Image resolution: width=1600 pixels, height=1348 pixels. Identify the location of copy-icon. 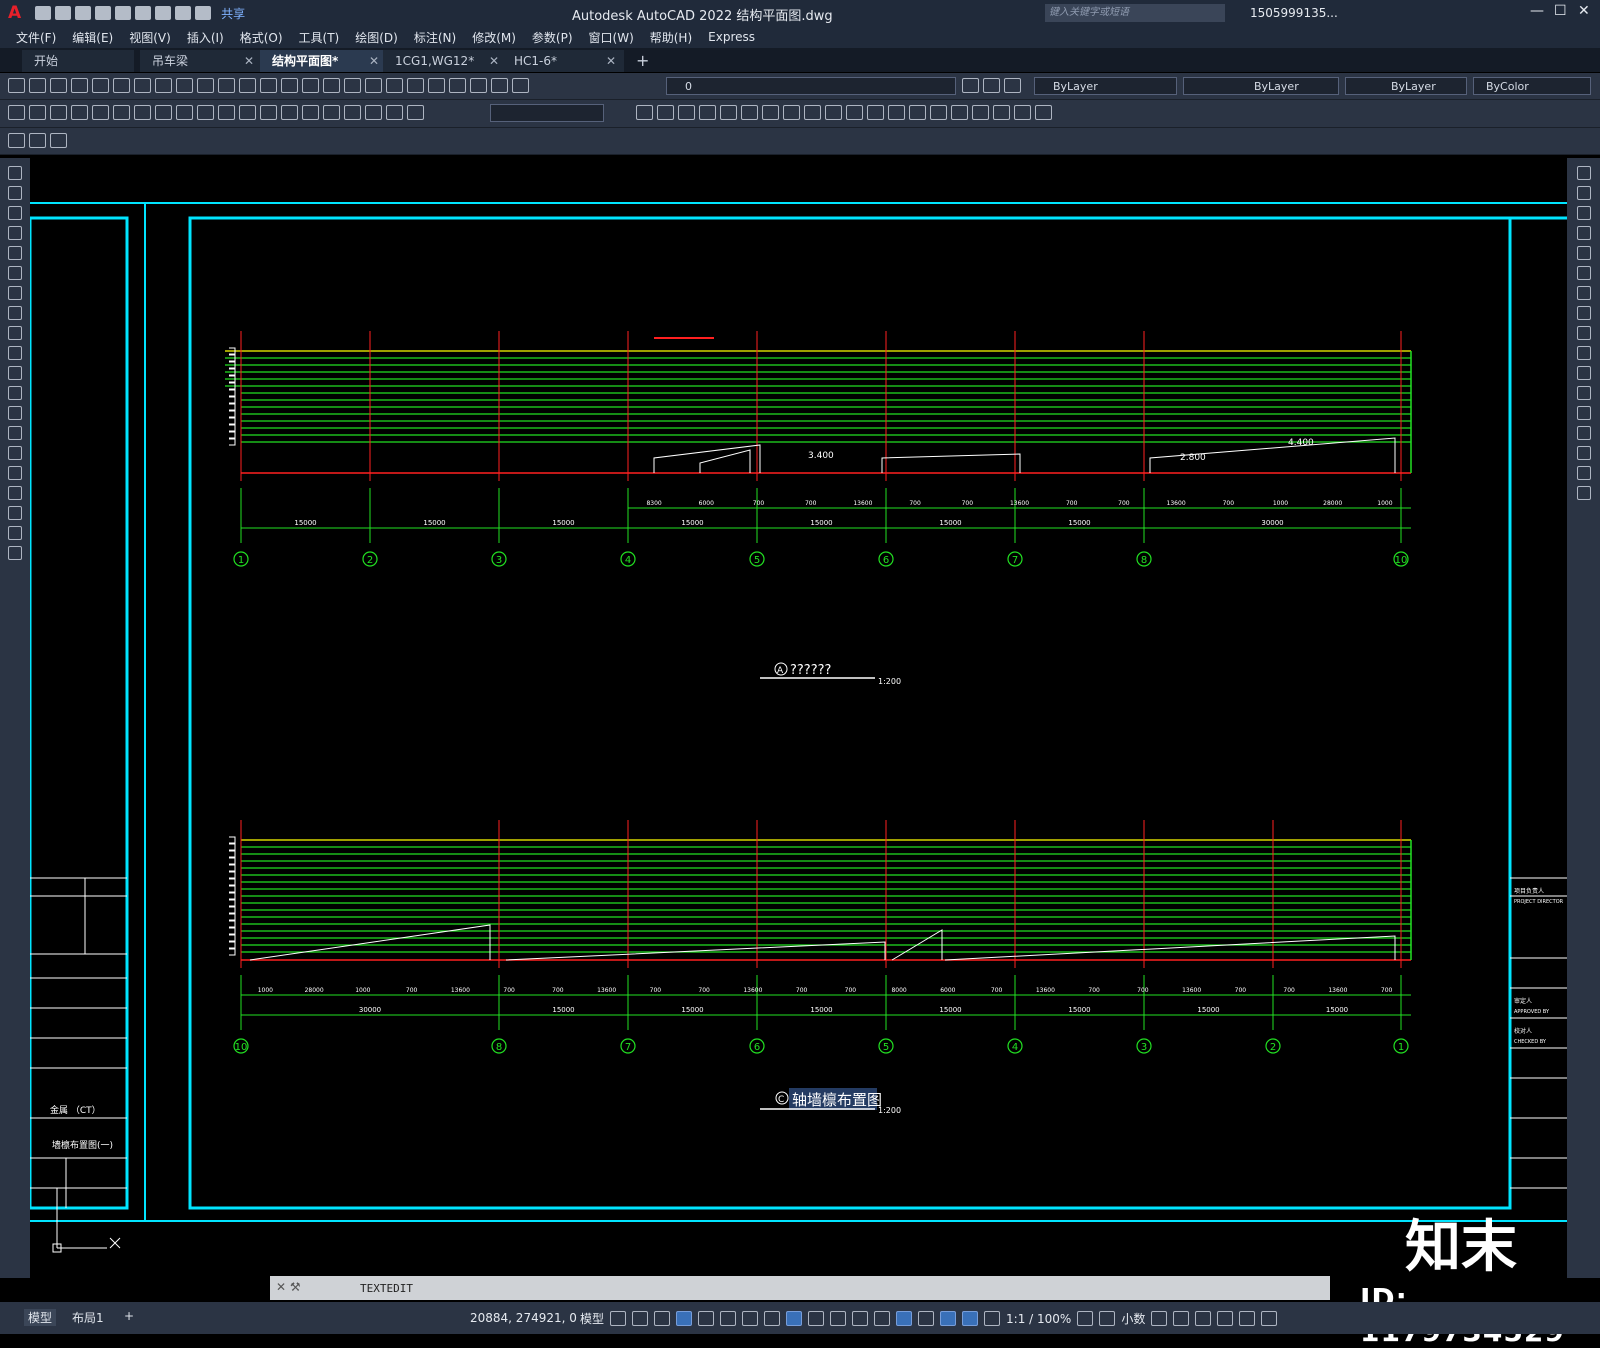
(184, 85).